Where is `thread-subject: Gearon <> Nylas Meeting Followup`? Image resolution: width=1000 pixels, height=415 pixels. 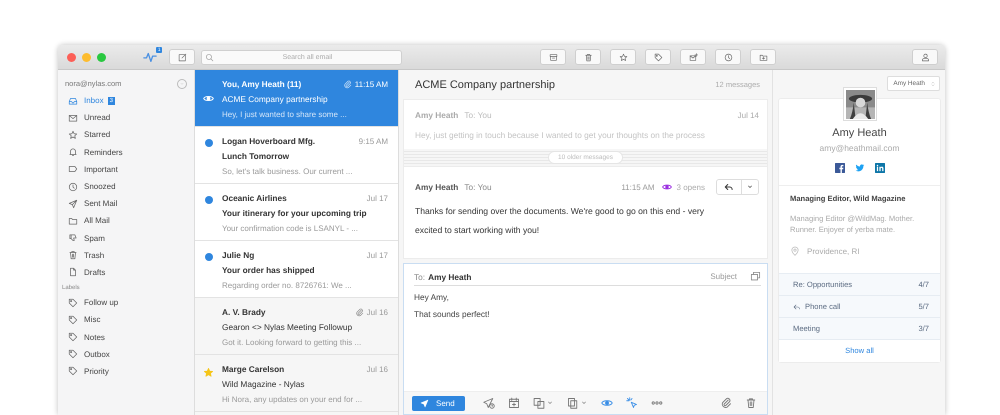
thread-subject: Gearon <> Nylas Meeting Followup is located at coordinates (288, 327).